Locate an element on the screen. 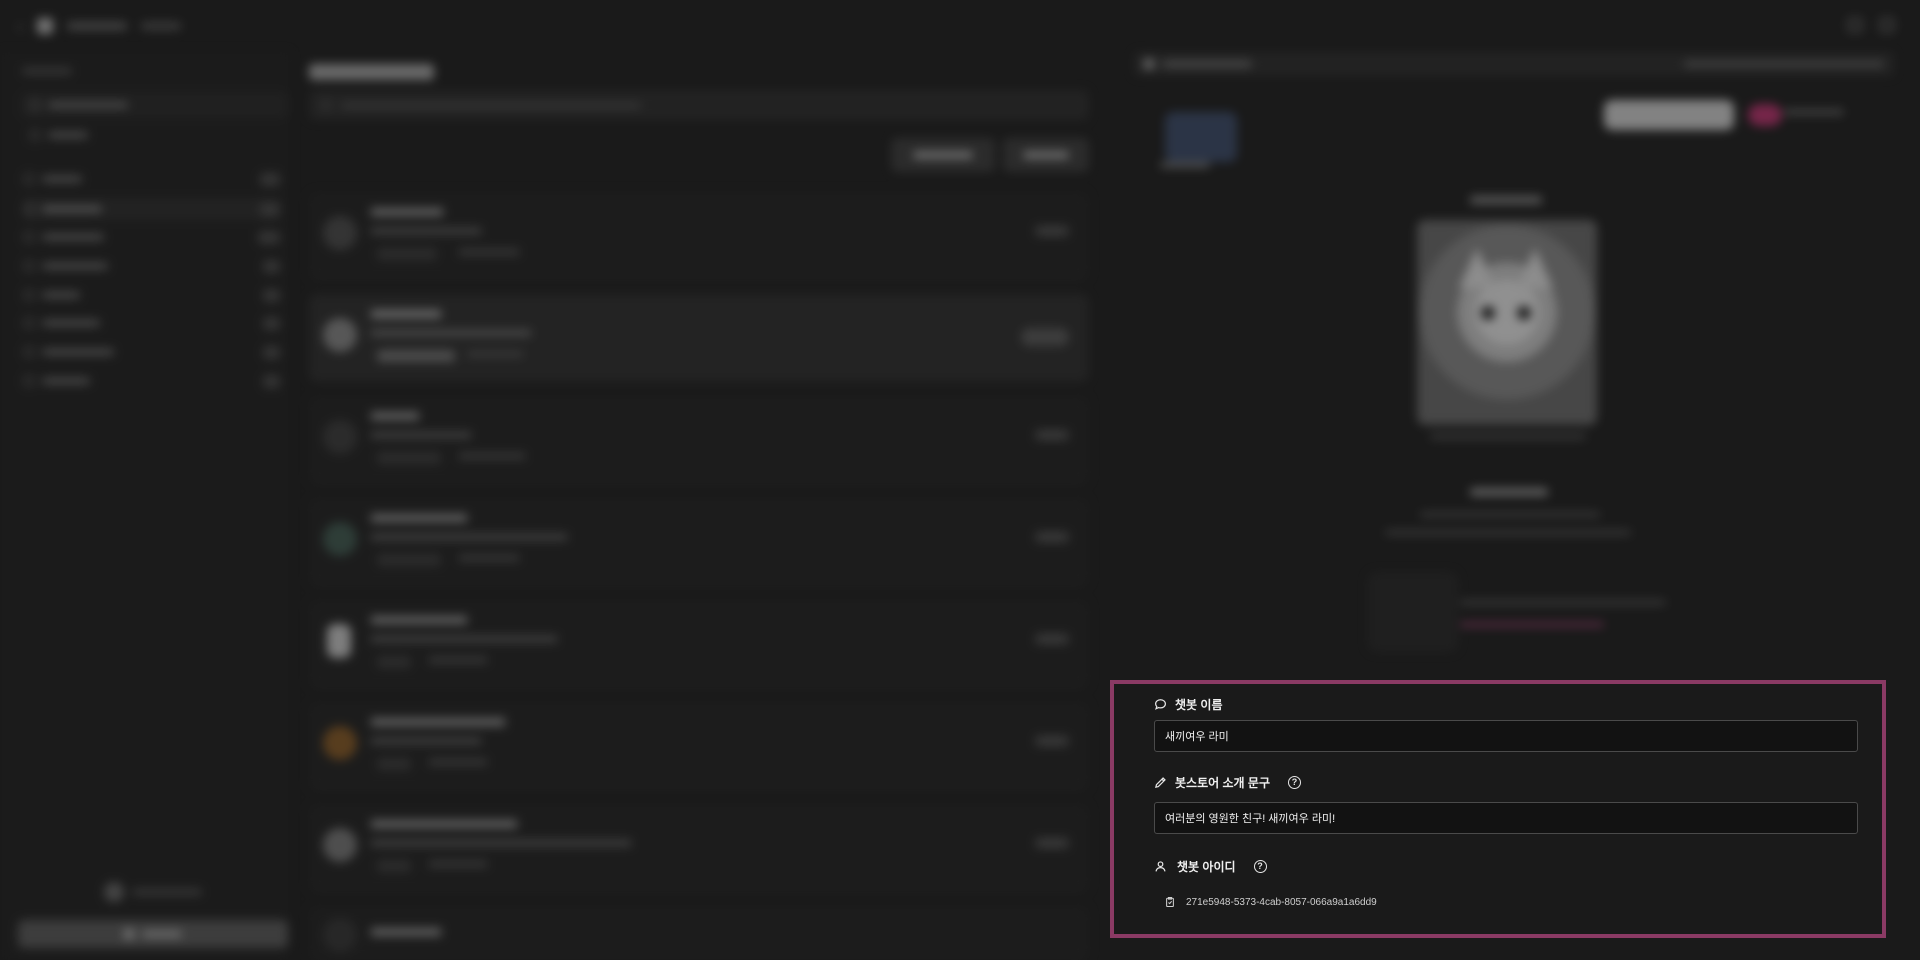 This screenshot has width=1920, height=960. chat-bubble-icon is located at coordinates (1160, 704).